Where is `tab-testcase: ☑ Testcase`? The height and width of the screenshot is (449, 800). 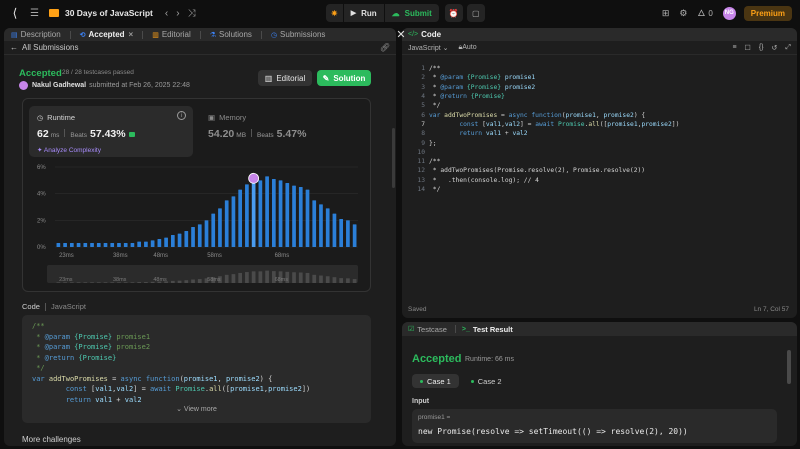 tab-testcase: ☑ Testcase is located at coordinates (427, 329).